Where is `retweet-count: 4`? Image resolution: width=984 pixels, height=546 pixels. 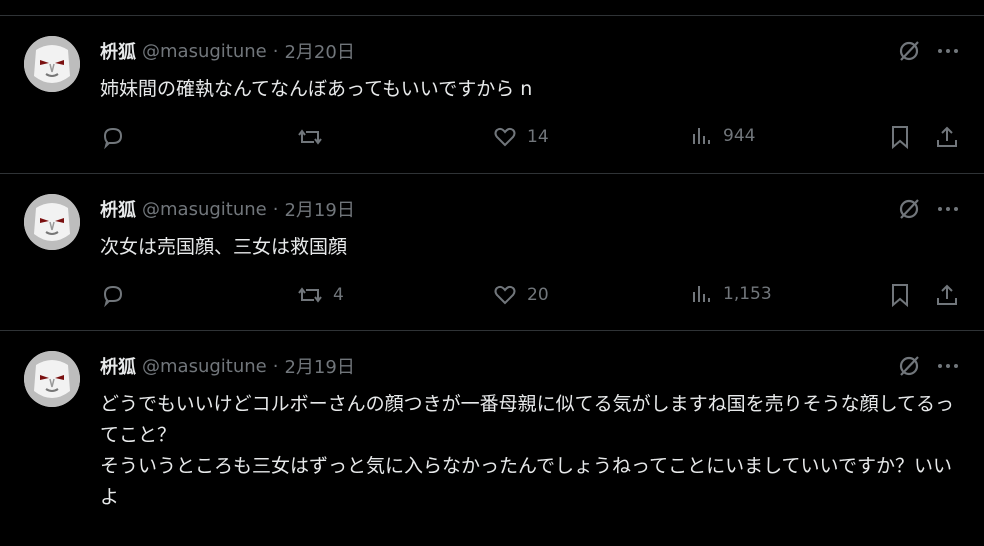
retweet-count: 4 is located at coordinates (338, 295).